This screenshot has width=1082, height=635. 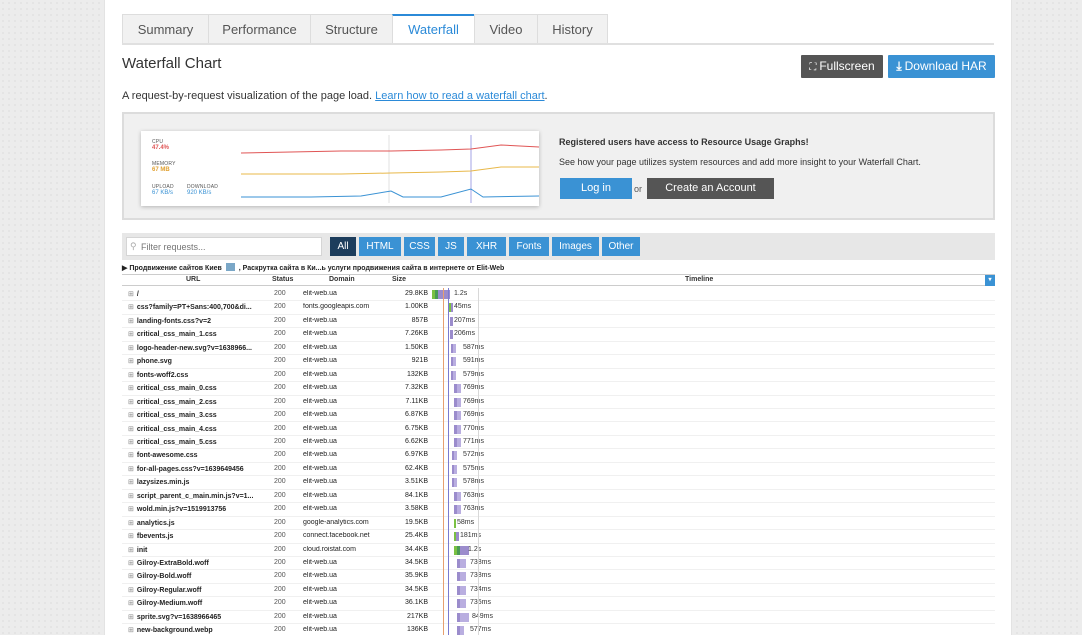 I want to click on request-url: ⊞ for-all-pages.css?v=1639649456, so click(x=198, y=469).